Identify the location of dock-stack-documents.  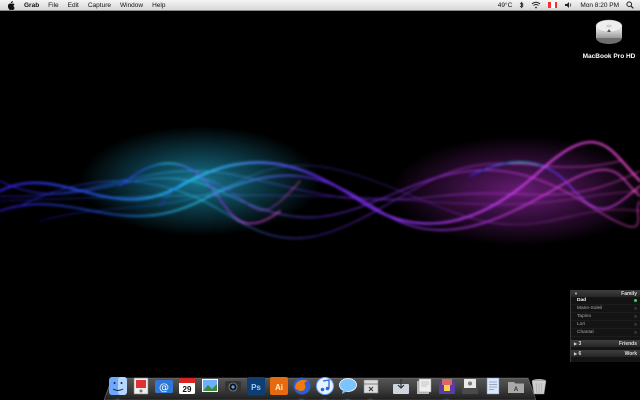
(424, 386).